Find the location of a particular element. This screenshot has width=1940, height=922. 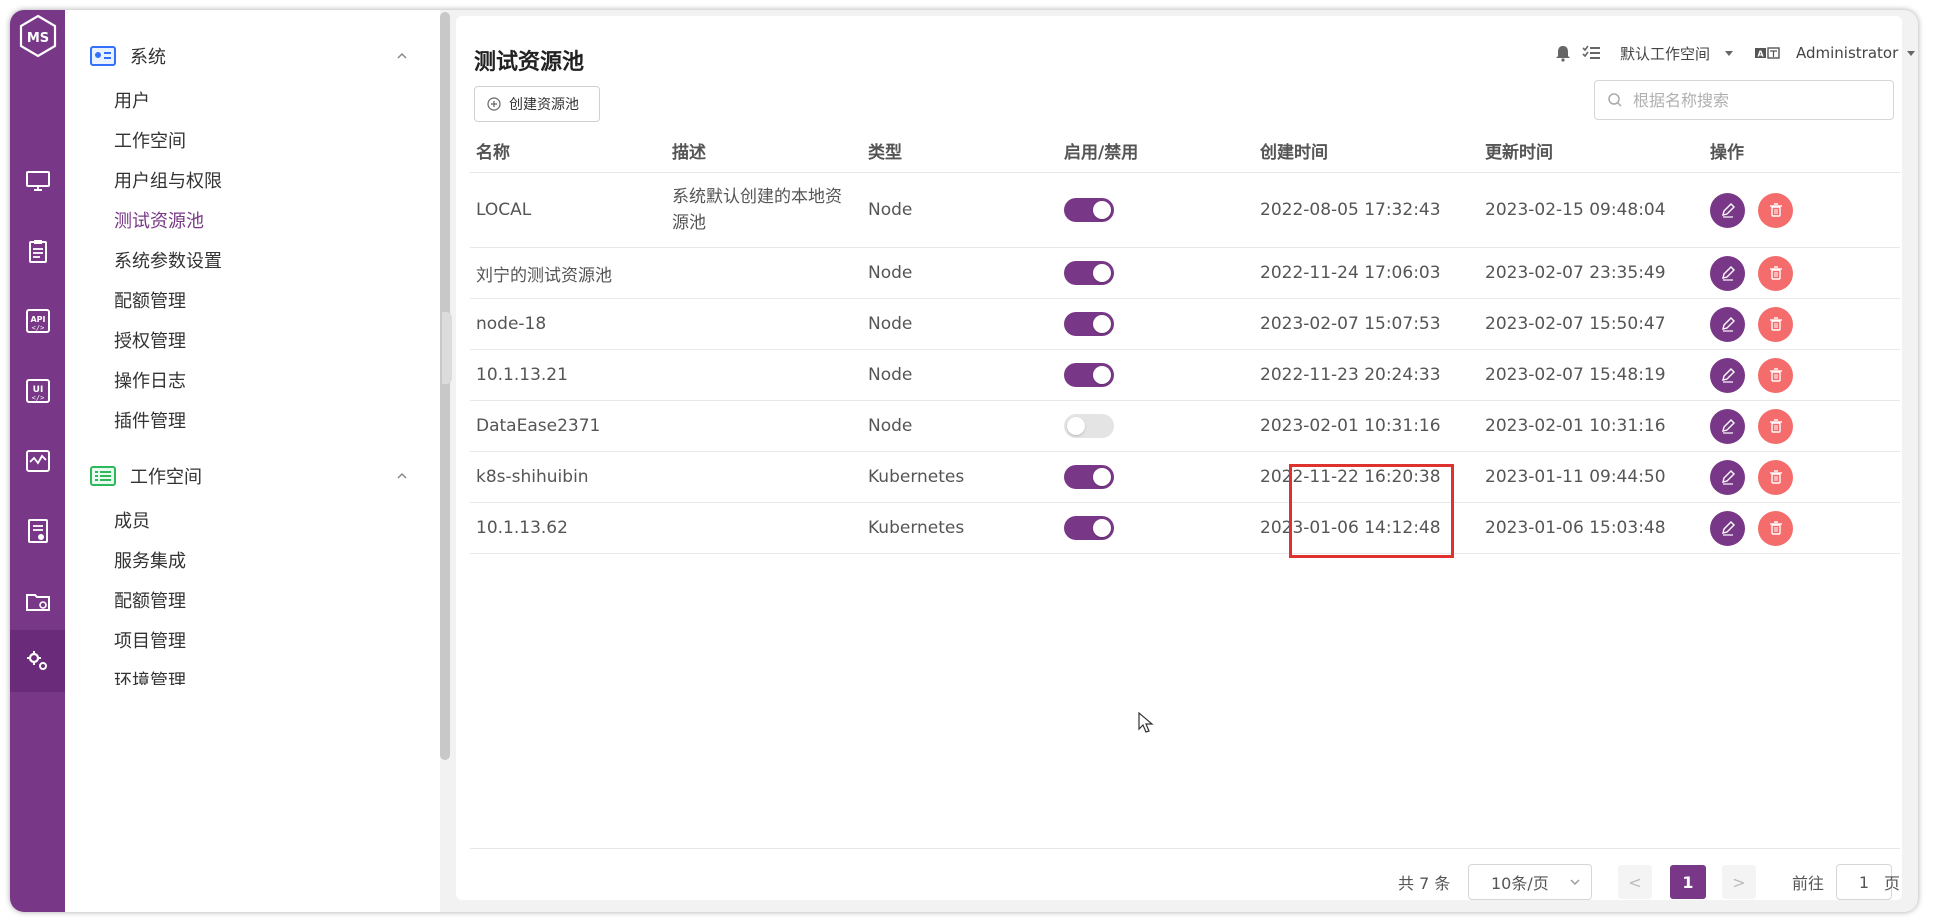

icon-rail: MS API </> UI </> is located at coordinates (37, 461).